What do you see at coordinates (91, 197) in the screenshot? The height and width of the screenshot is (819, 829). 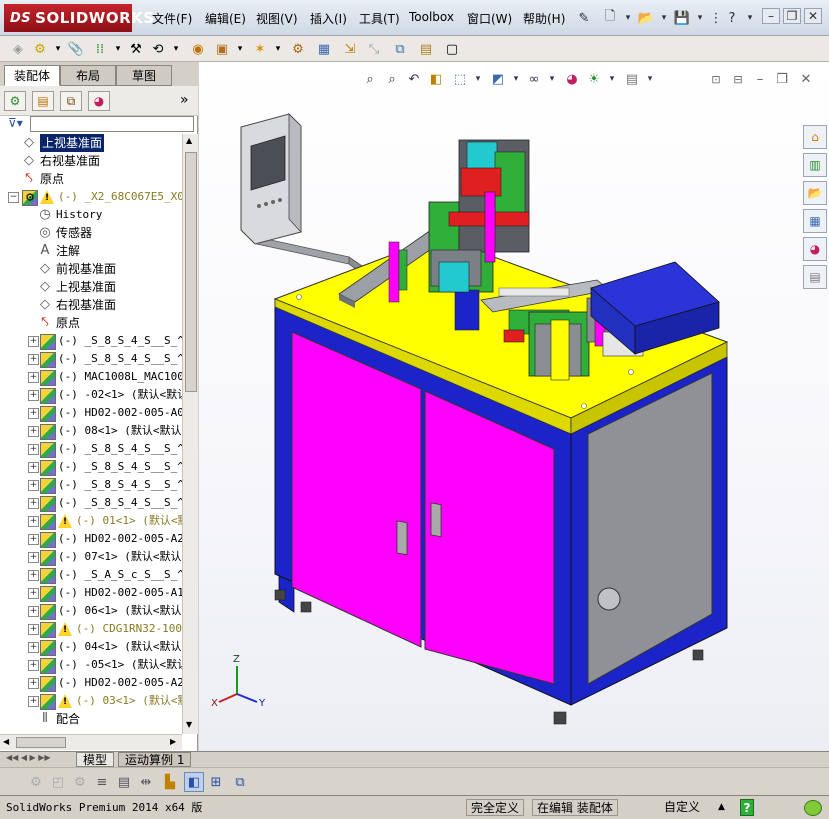 I see `tree-item: − ⚙! (-) _X2_68C067E5_X0_` at bounding box center [91, 197].